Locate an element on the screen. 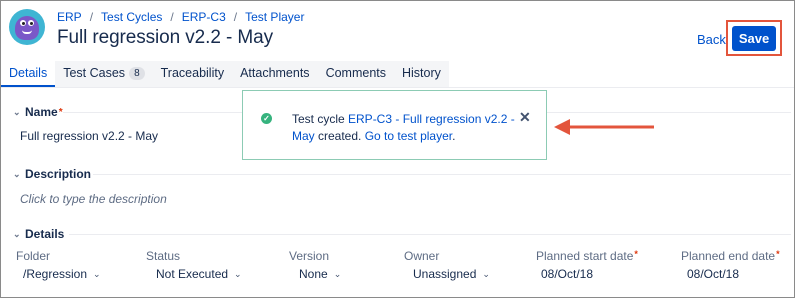  test-cases-count-badge: 8 is located at coordinates (137, 73).